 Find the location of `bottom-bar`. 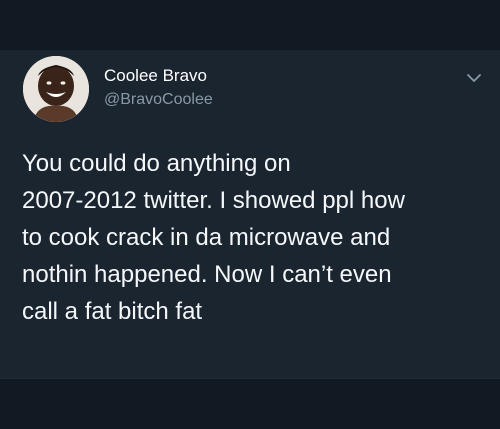

bottom-bar is located at coordinates (250, 403).